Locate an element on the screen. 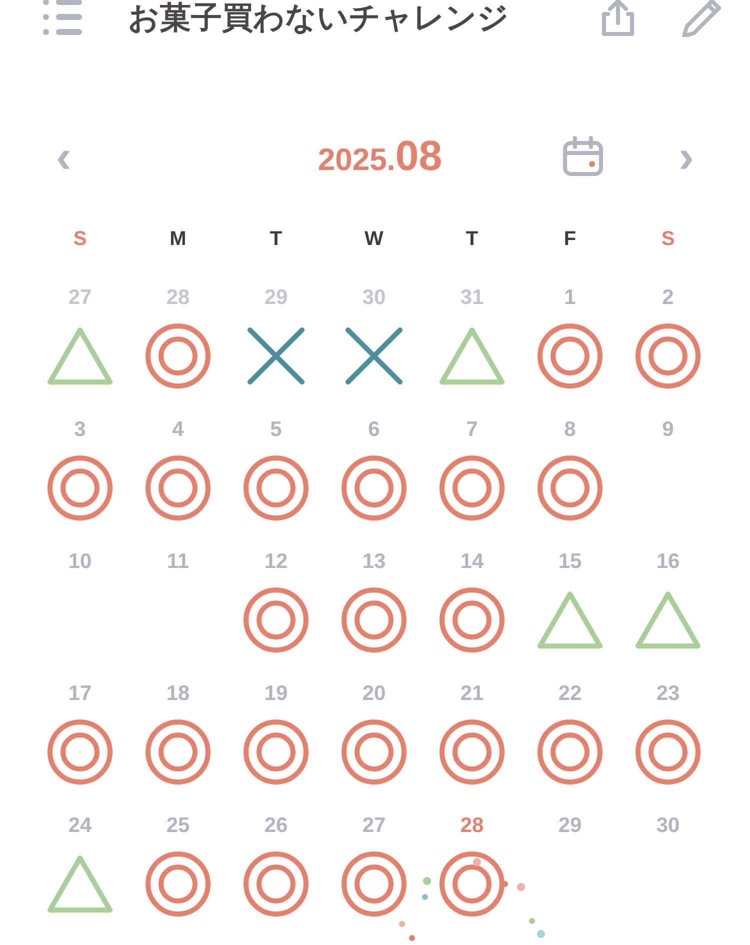 This screenshot has height=945, width=750. calendar-day: 10 is located at coordinates (80, 616).